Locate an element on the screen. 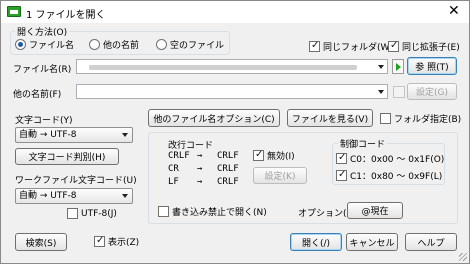  write-protect-checkbox: 書き込み禁止で開く(N) is located at coordinates (212, 211).